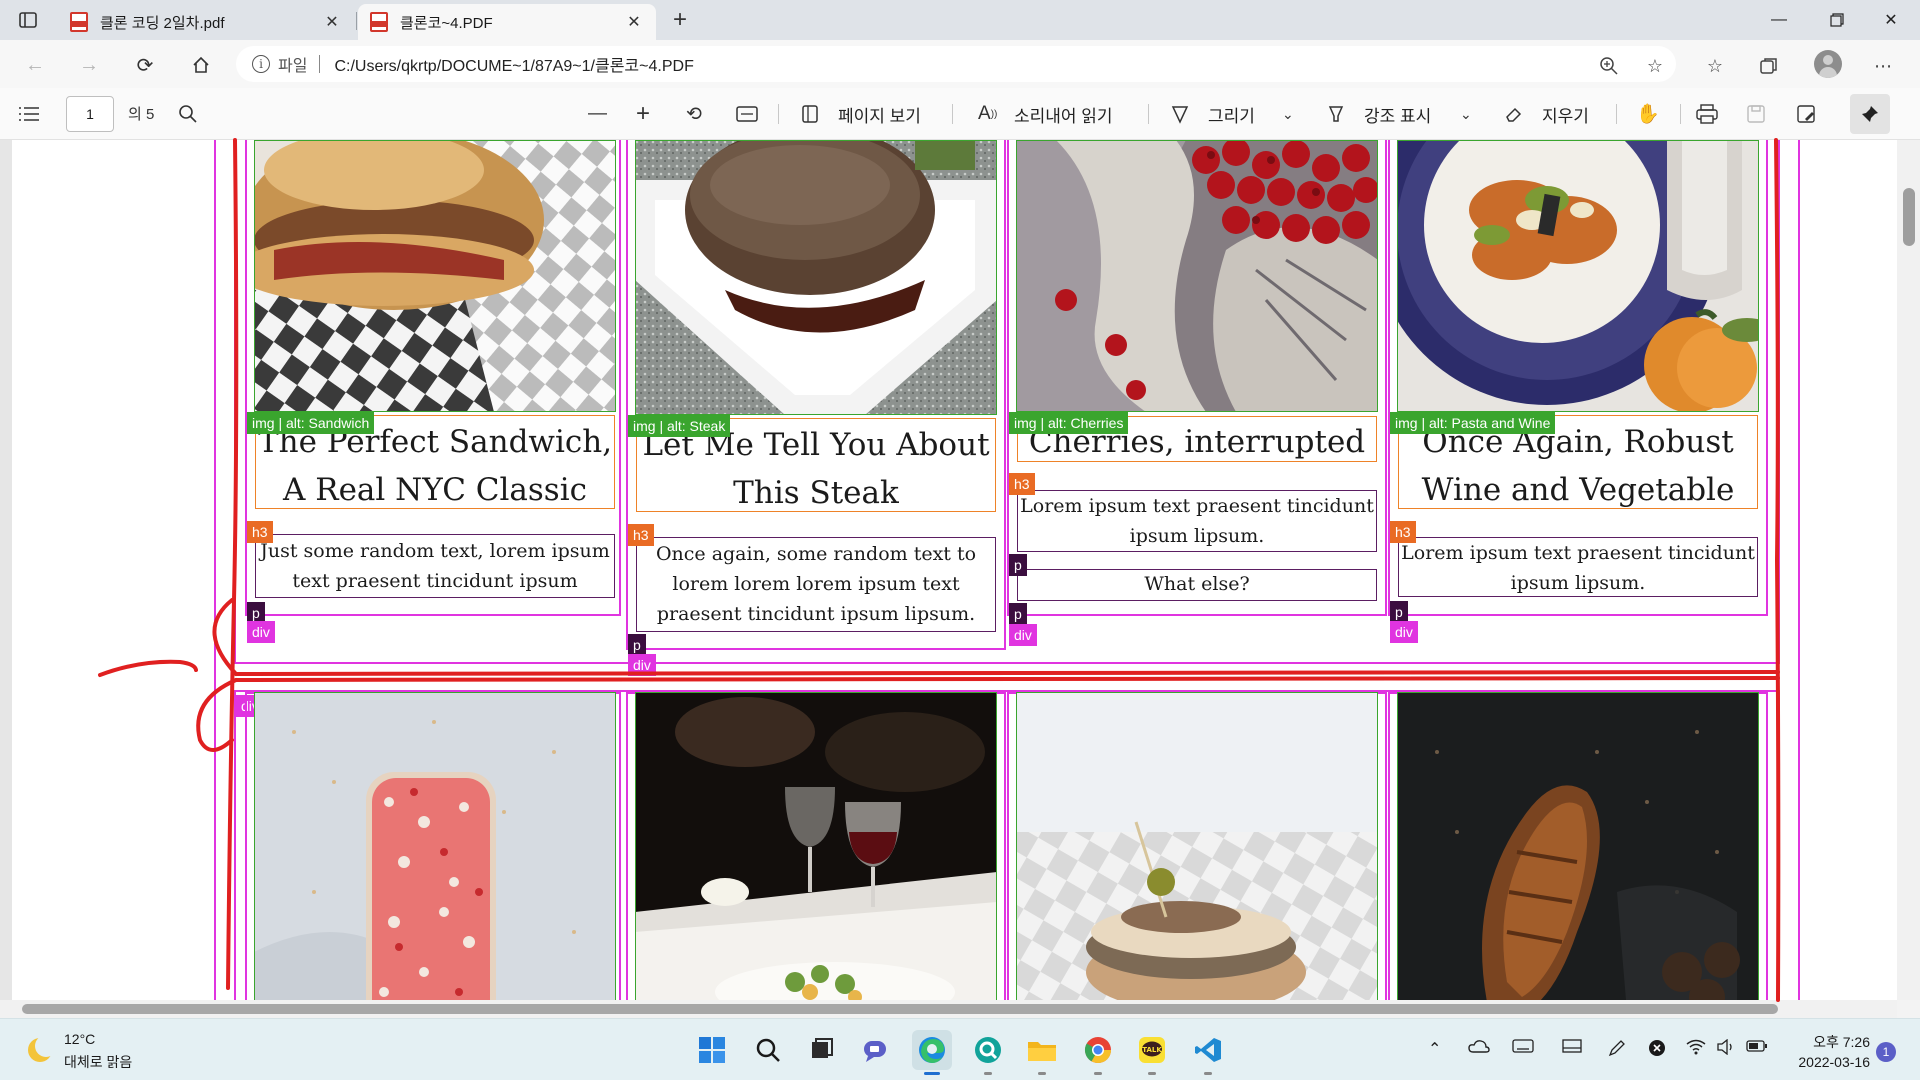  What do you see at coordinates (1473, 423) in the screenshot?
I see `img-tag-label: img | alt: Pasta and Wine` at bounding box center [1473, 423].